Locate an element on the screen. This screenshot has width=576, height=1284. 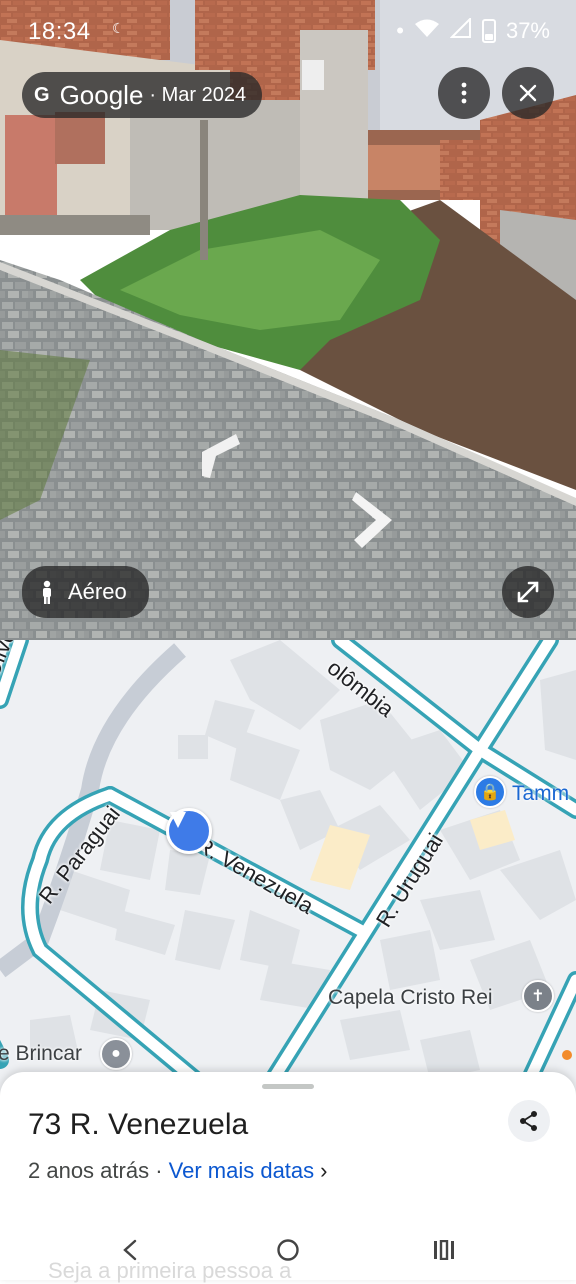
expand-icon is located at coordinates (528, 592).